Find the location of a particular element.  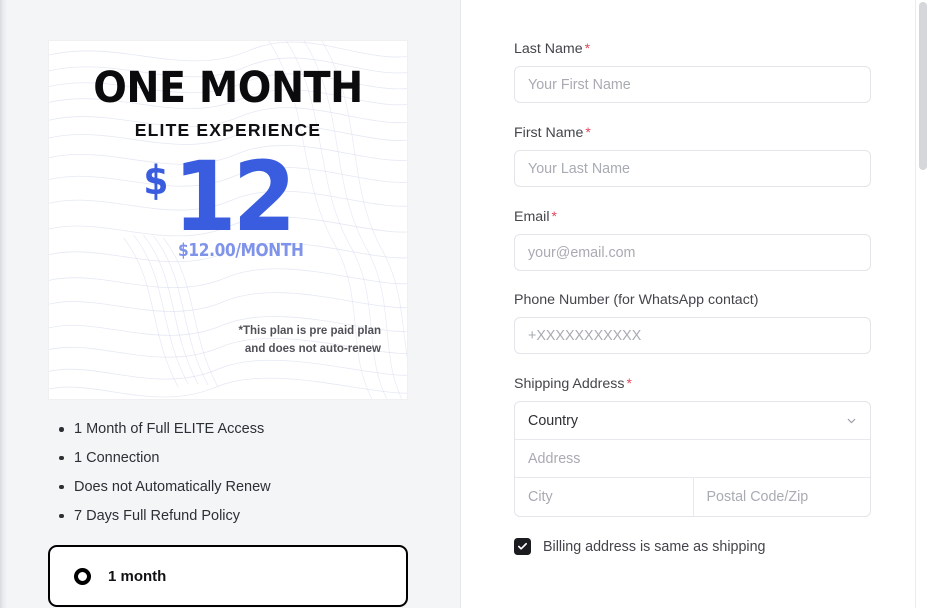

plan-subtitle: ELITE EXPERIENCE is located at coordinates (228, 130).